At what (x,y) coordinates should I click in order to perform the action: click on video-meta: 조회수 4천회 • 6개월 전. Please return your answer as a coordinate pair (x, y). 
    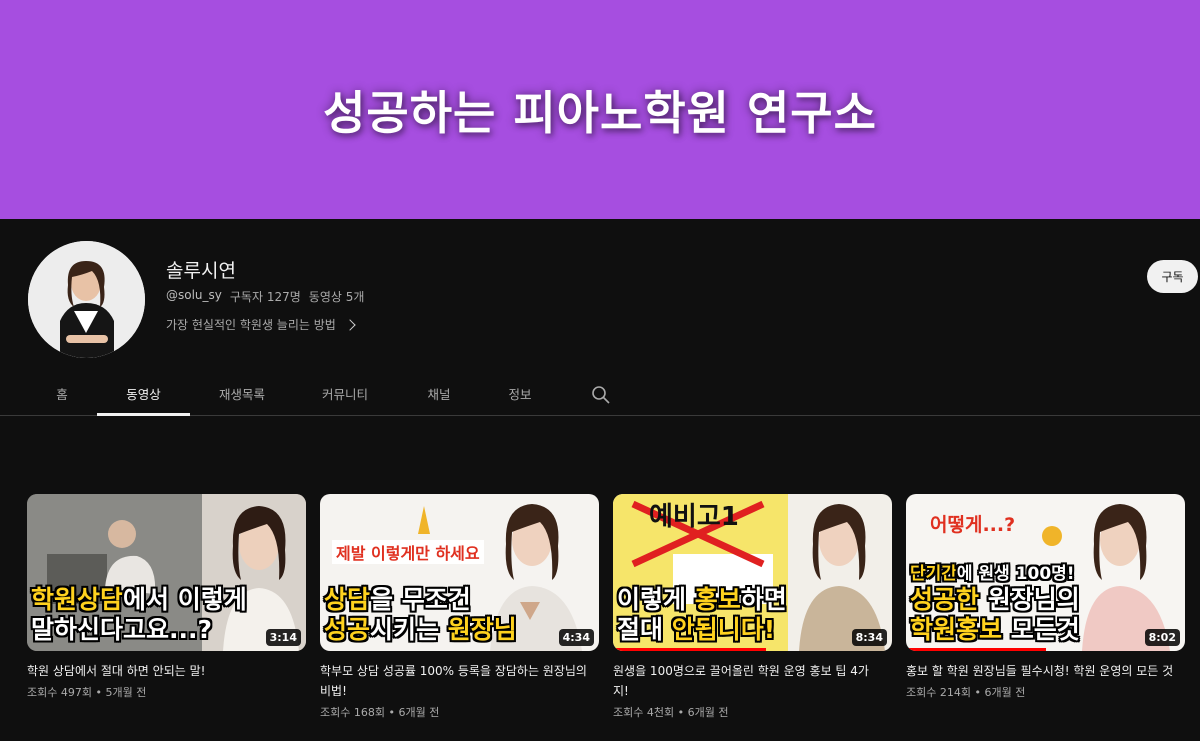
    Looking at the image, I should click on (752, 712).